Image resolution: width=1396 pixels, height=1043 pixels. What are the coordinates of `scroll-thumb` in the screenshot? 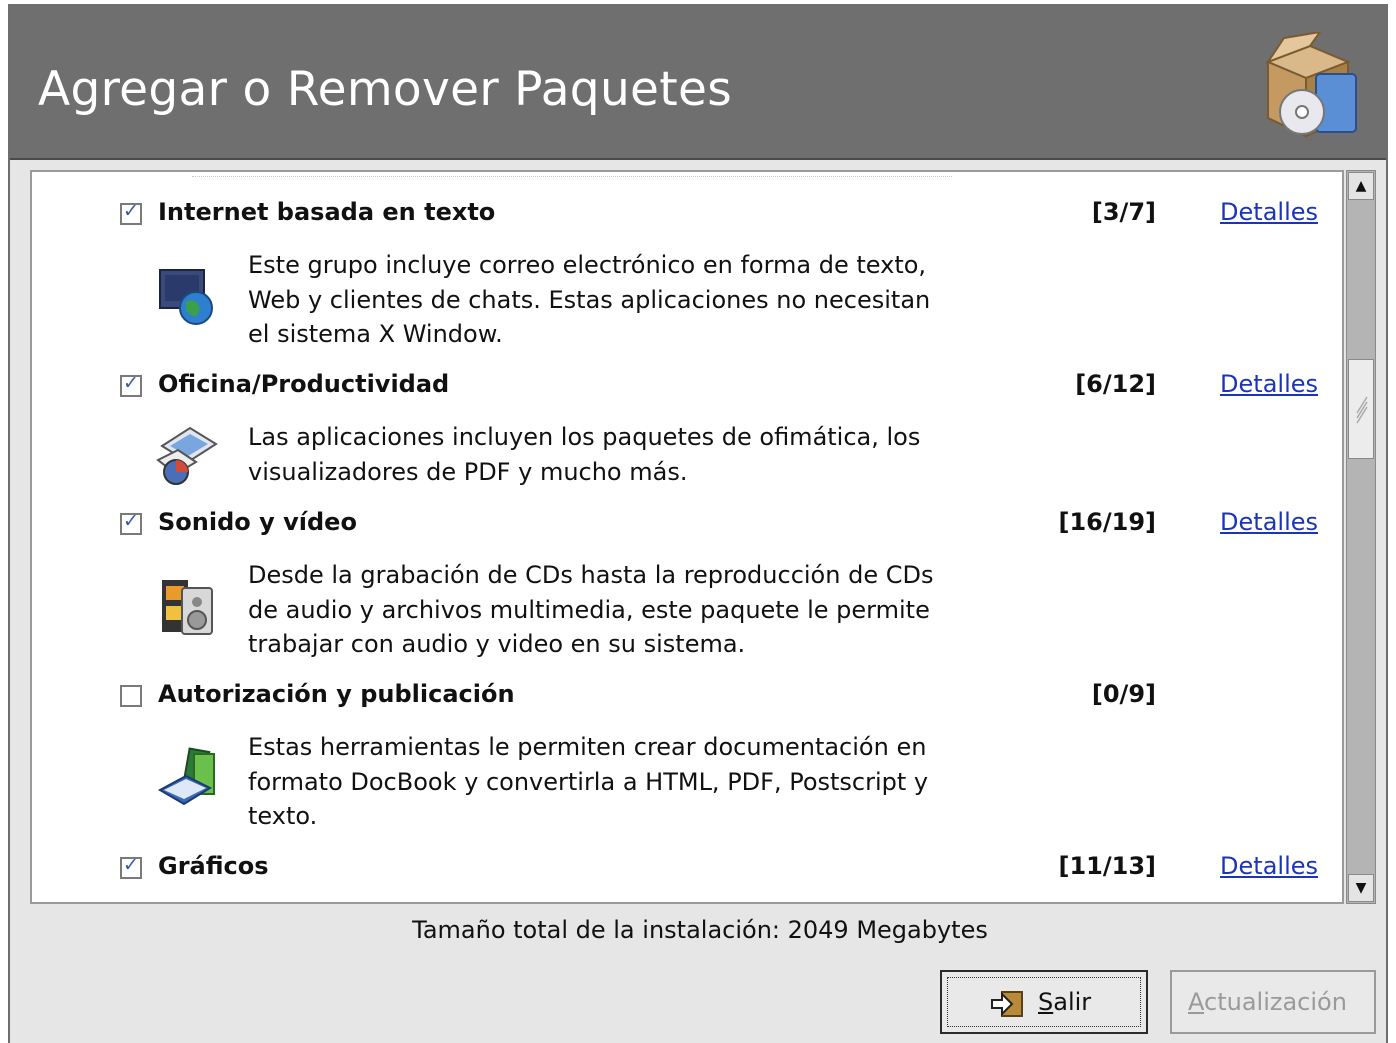 It's located at (1361, 409).